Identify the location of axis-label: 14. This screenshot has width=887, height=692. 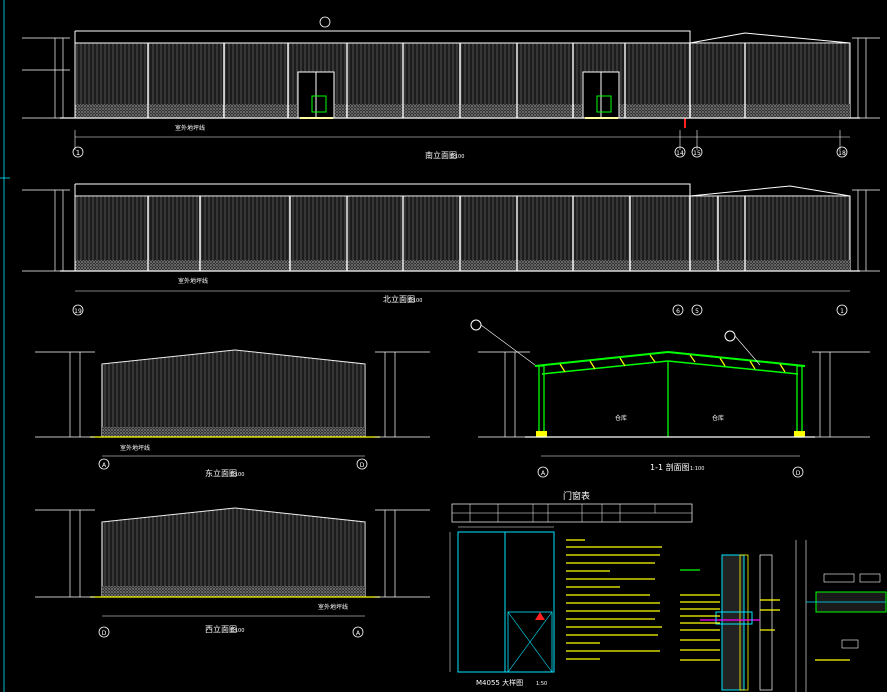
(680, 153).